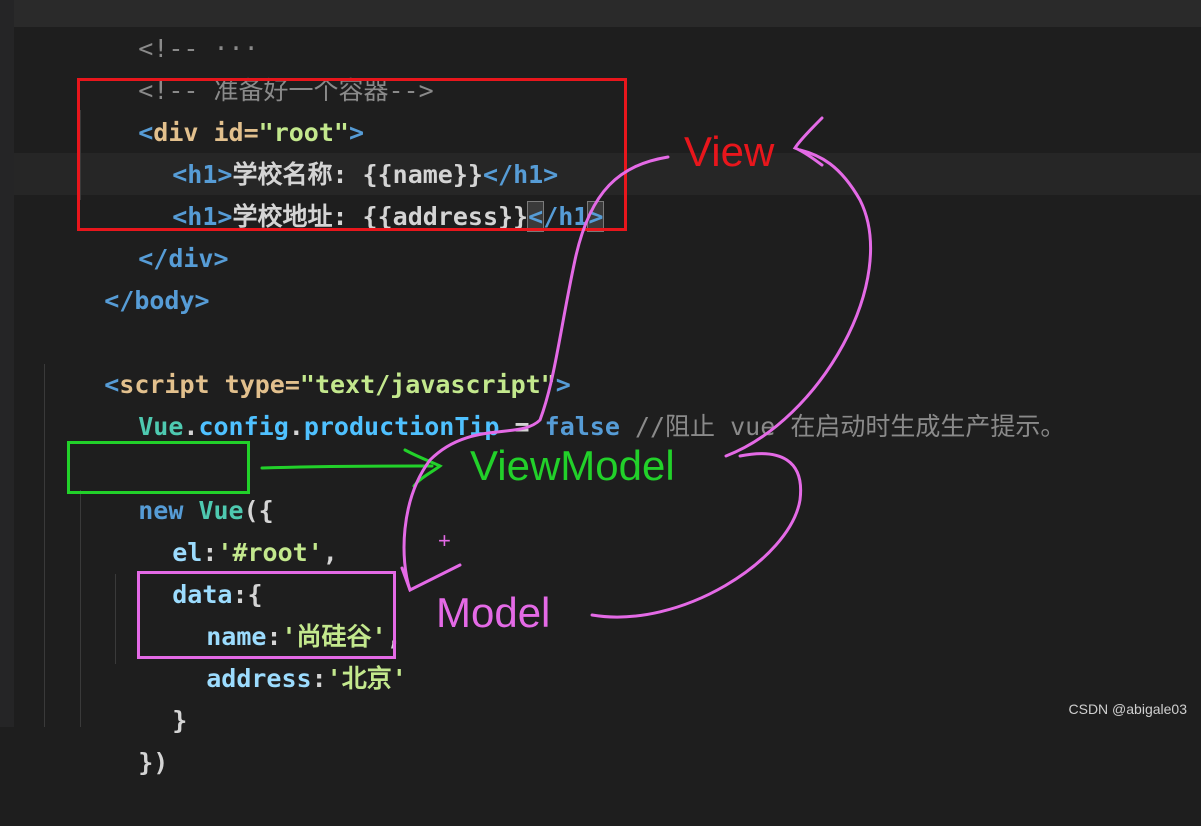 Image resolution: width=1201 pixels, height=826 pixels. What do you see at coordinates (798, 303) in the screenshot?
I see `arrow-viewmodel-to-view` at bounding box center [798, 303].